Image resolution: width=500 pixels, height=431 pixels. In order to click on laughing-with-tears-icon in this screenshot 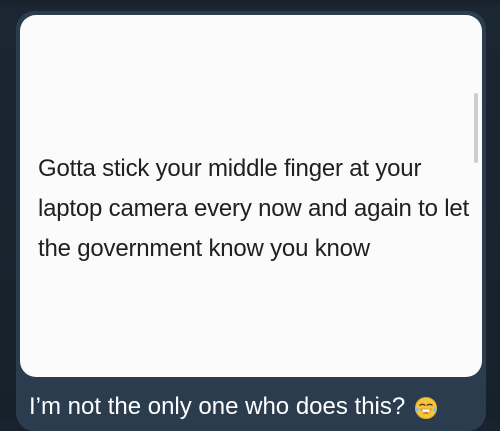, I will do `click(426, 407)`.